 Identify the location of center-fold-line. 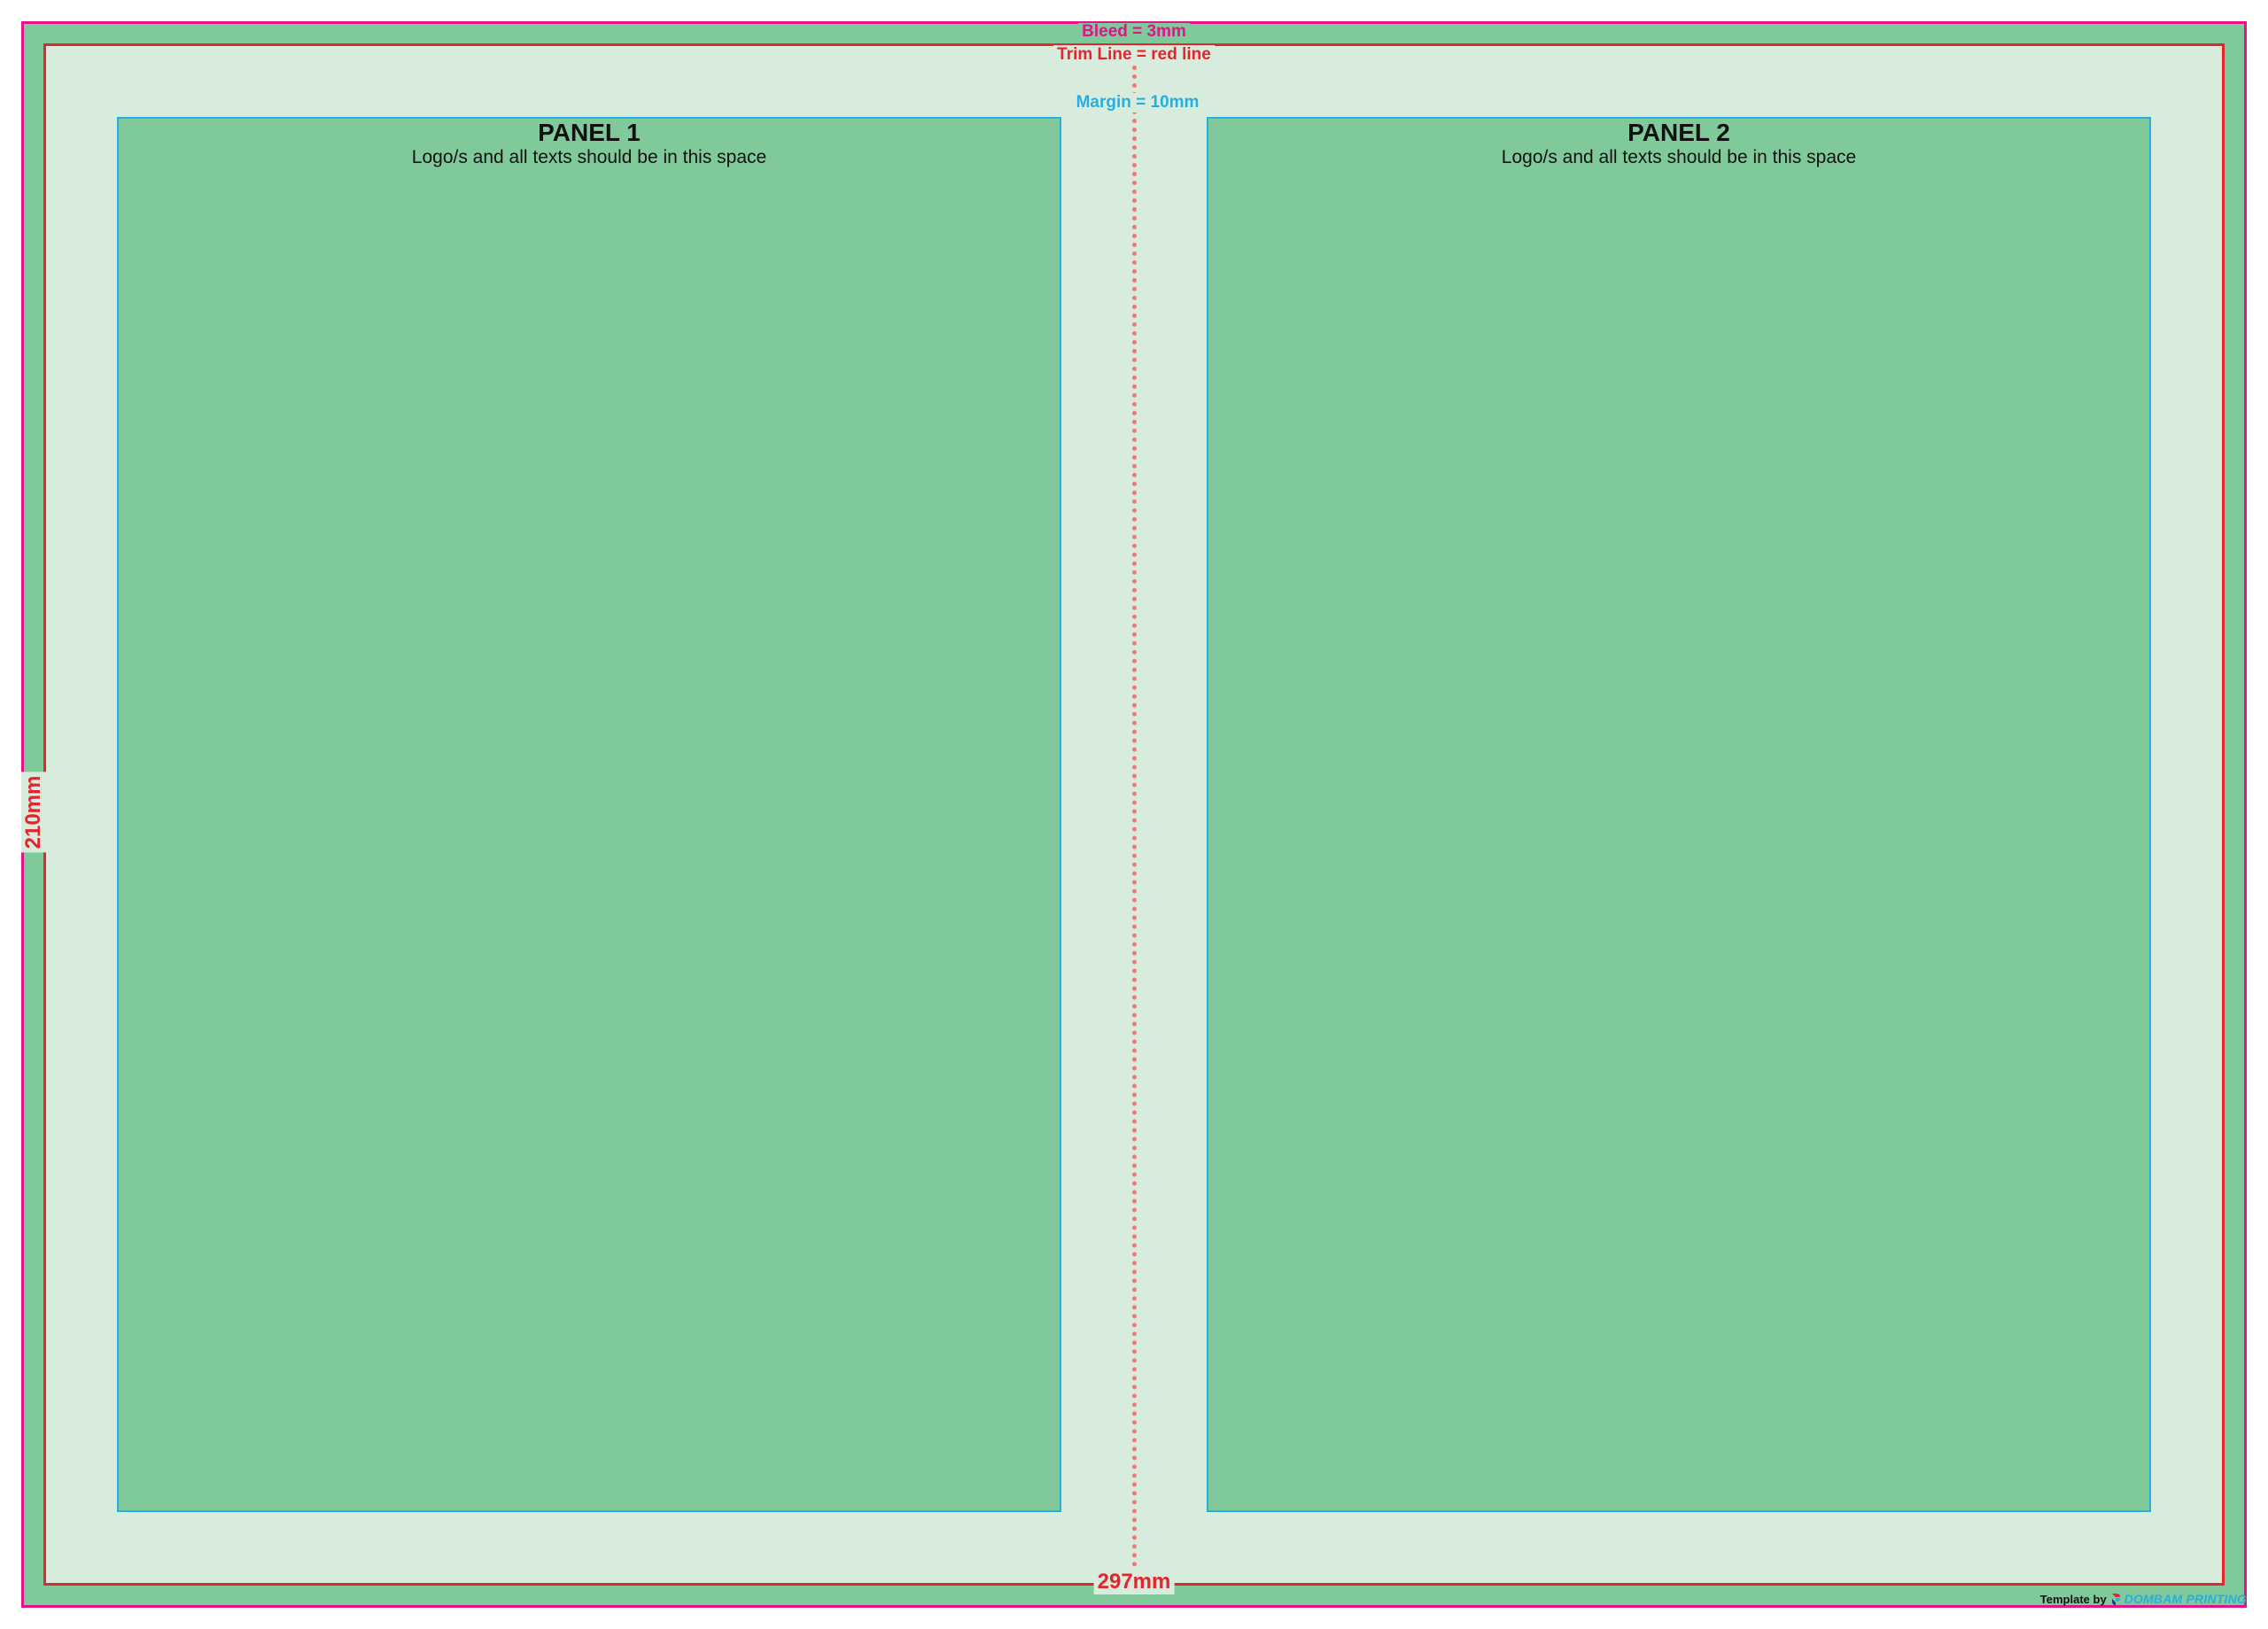
(1134, 817).